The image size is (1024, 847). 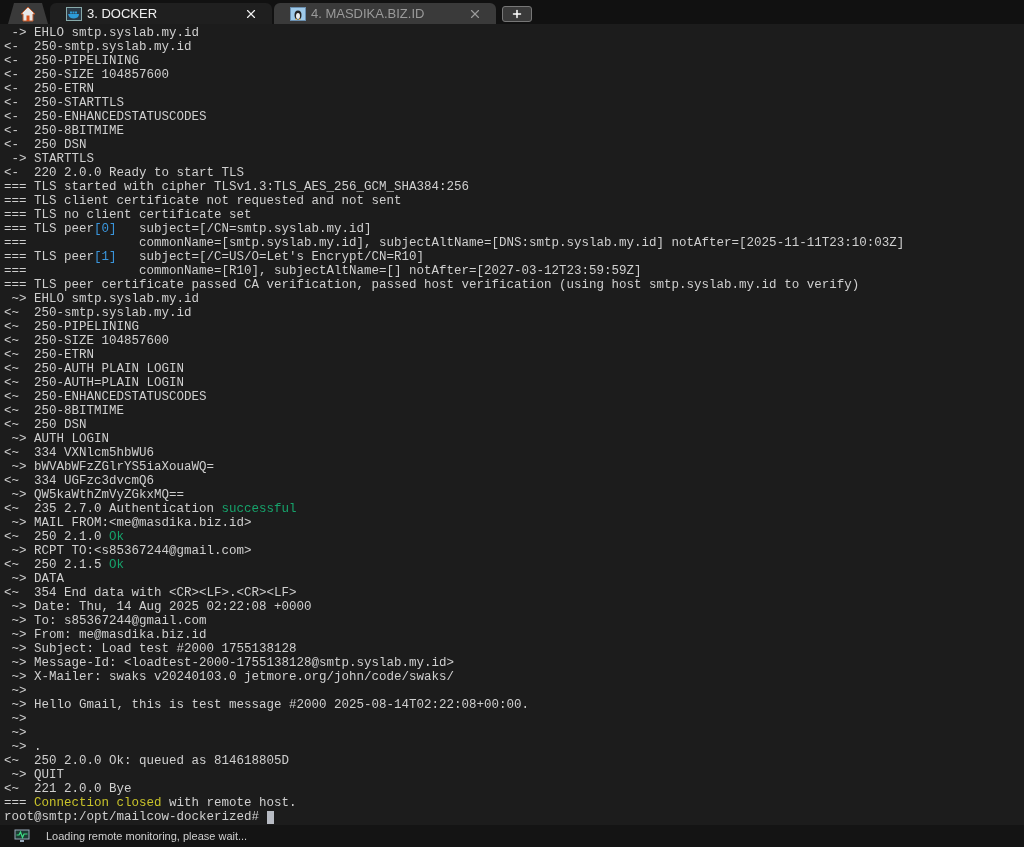 I want to click on terminal-line: === TLS no client certificate set, so click(x=128, y=215).